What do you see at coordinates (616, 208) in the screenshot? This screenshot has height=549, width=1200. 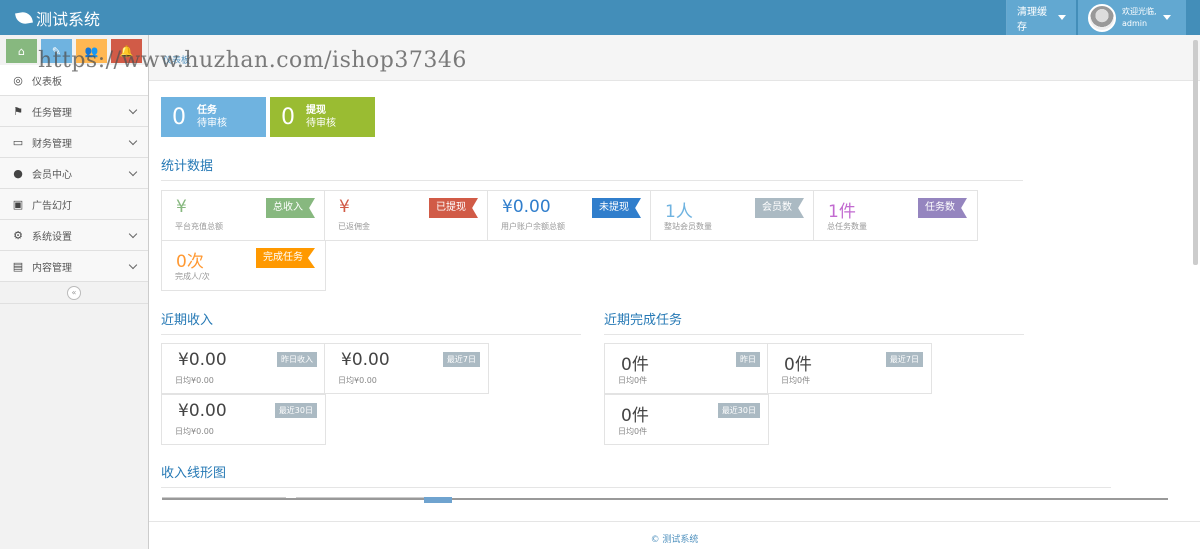 I see `stat-flag: 未提现` at bounding box center [616, 208].